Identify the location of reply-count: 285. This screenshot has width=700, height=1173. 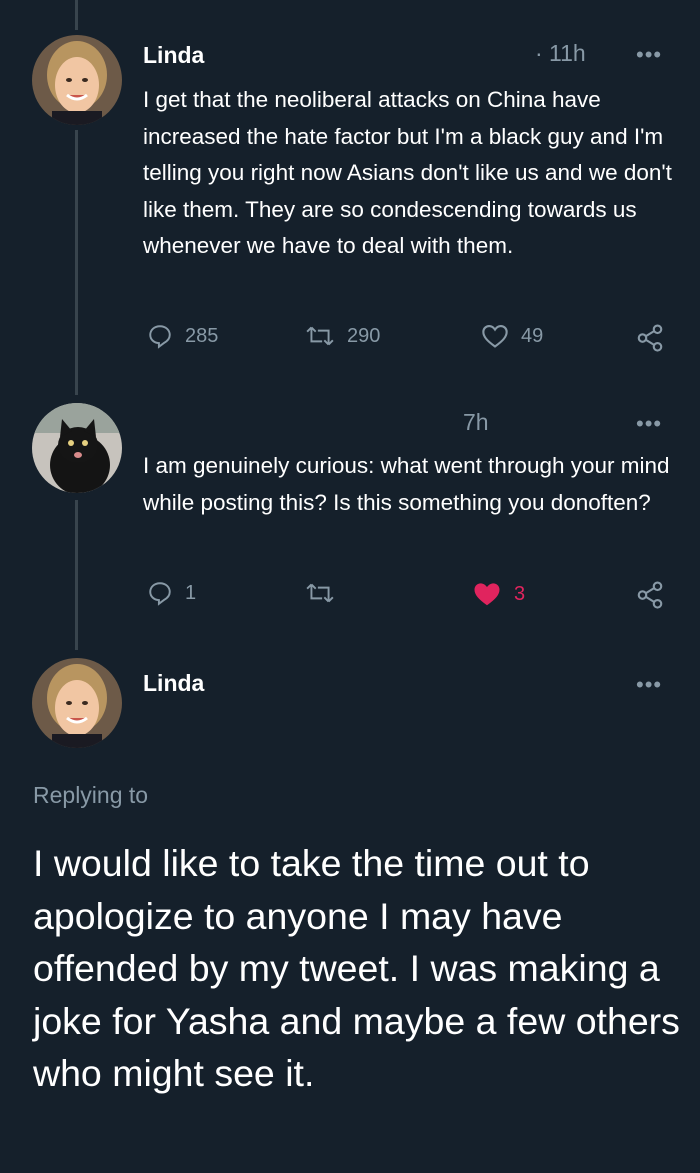
(202, 335).